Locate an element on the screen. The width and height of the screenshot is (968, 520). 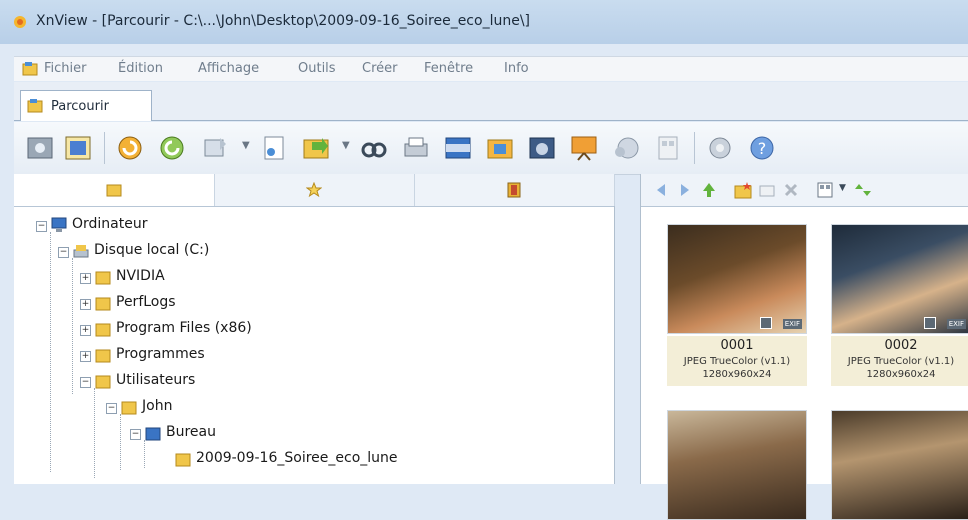
tab-parcourir: Parcourir is located at coordinates (86, 105).